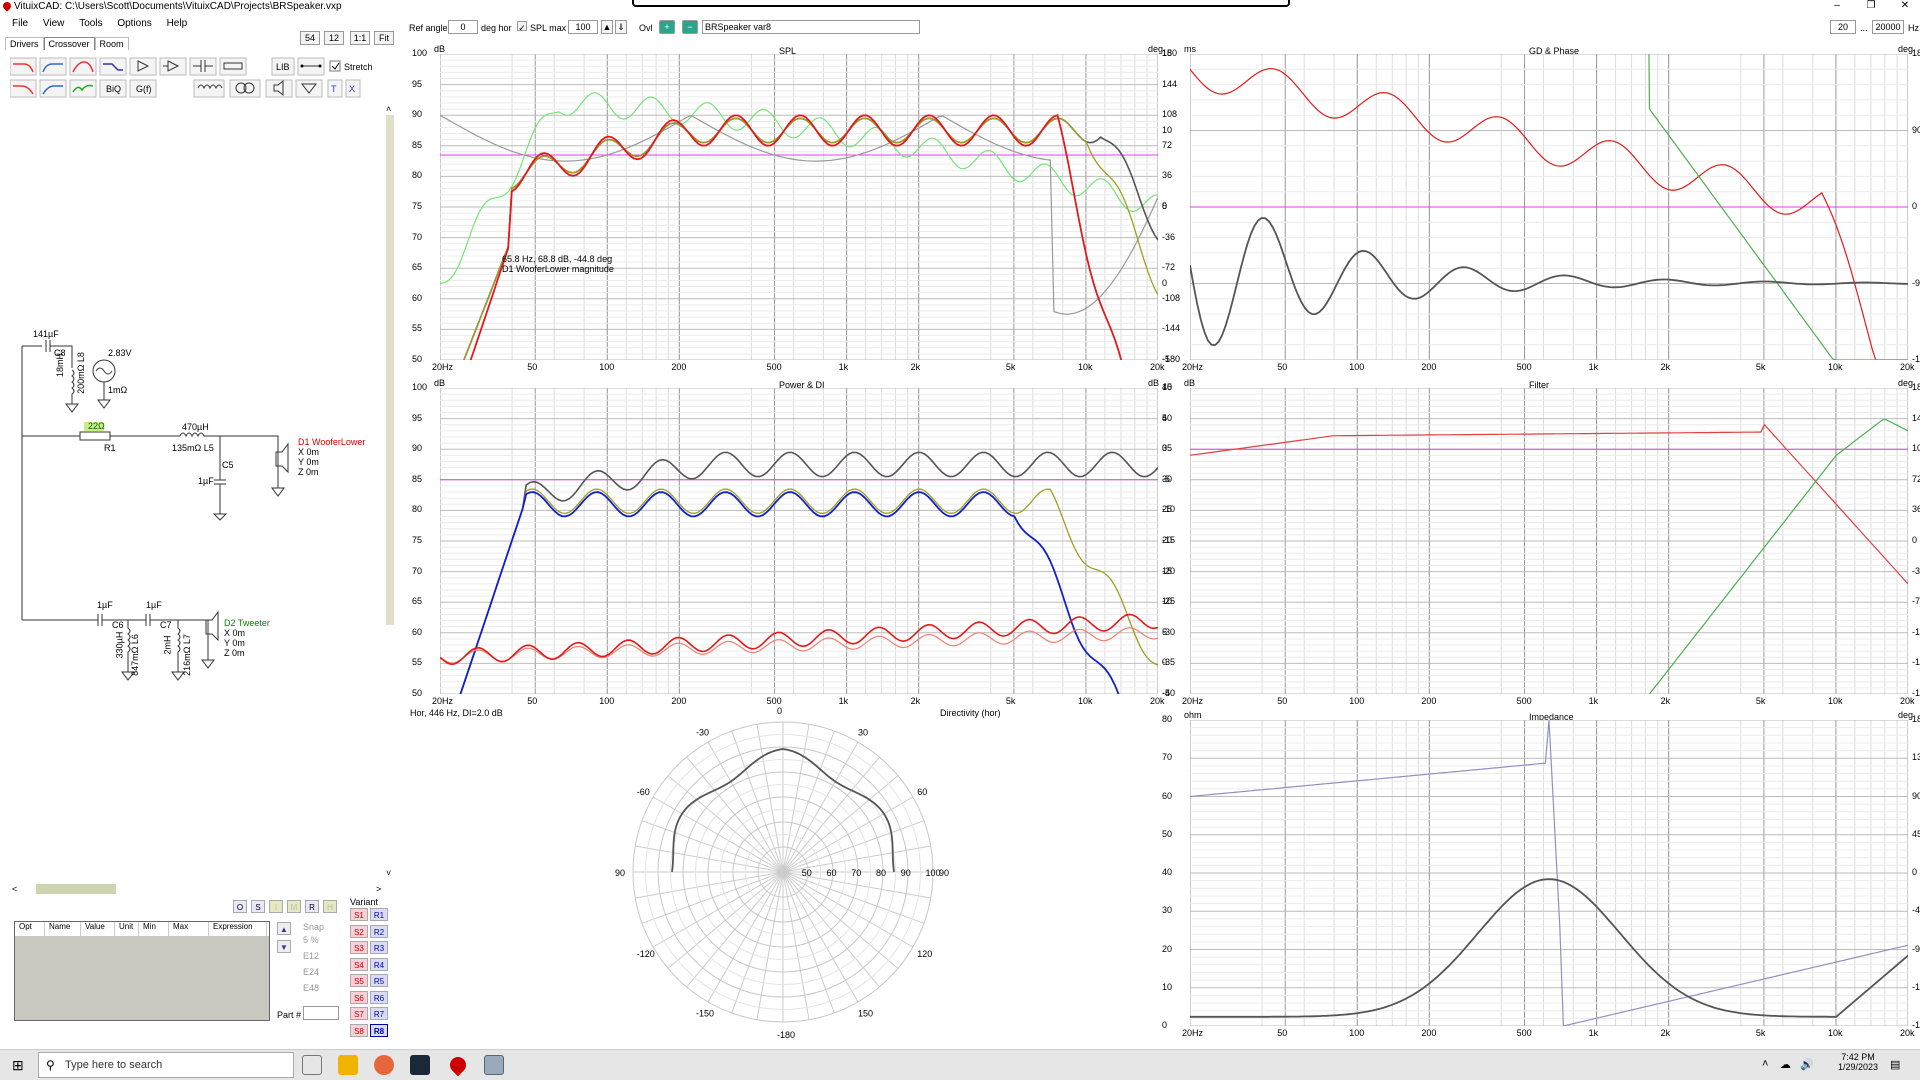  I want to click on highpass-1st-icon, so click(53, 66).